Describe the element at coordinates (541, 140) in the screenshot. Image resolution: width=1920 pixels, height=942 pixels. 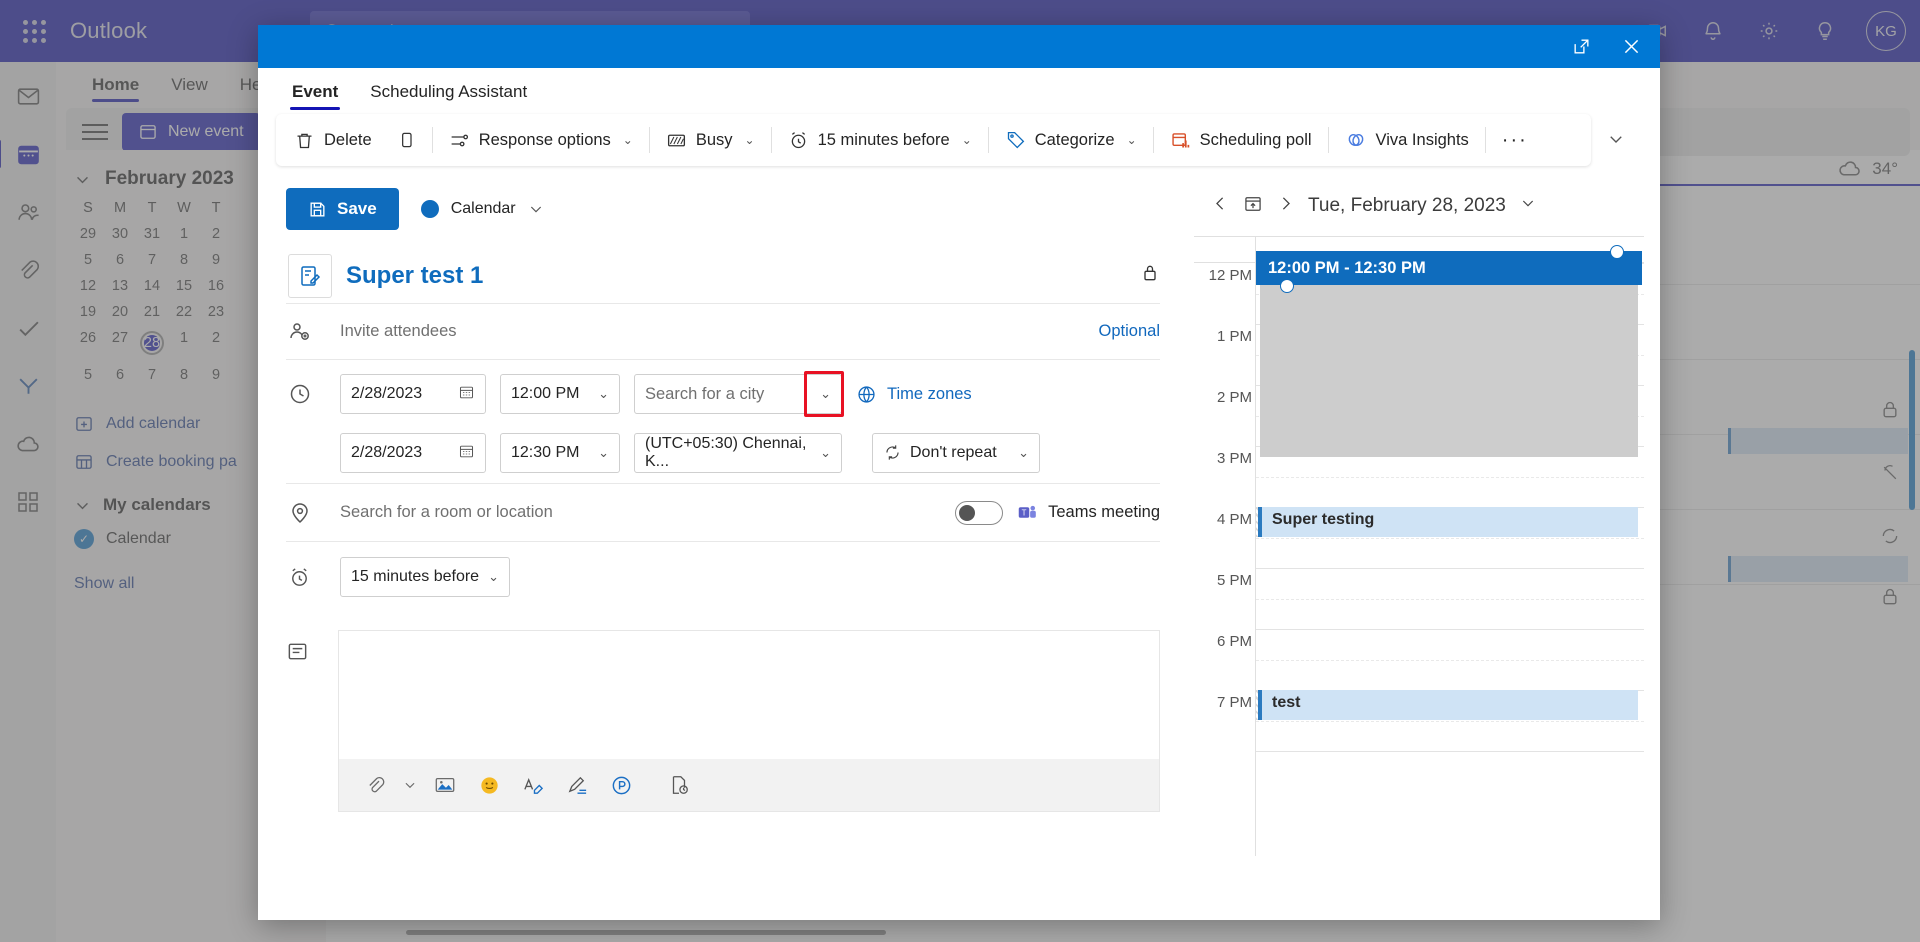
I see `response-options-button: Response options ⌄` at that location.